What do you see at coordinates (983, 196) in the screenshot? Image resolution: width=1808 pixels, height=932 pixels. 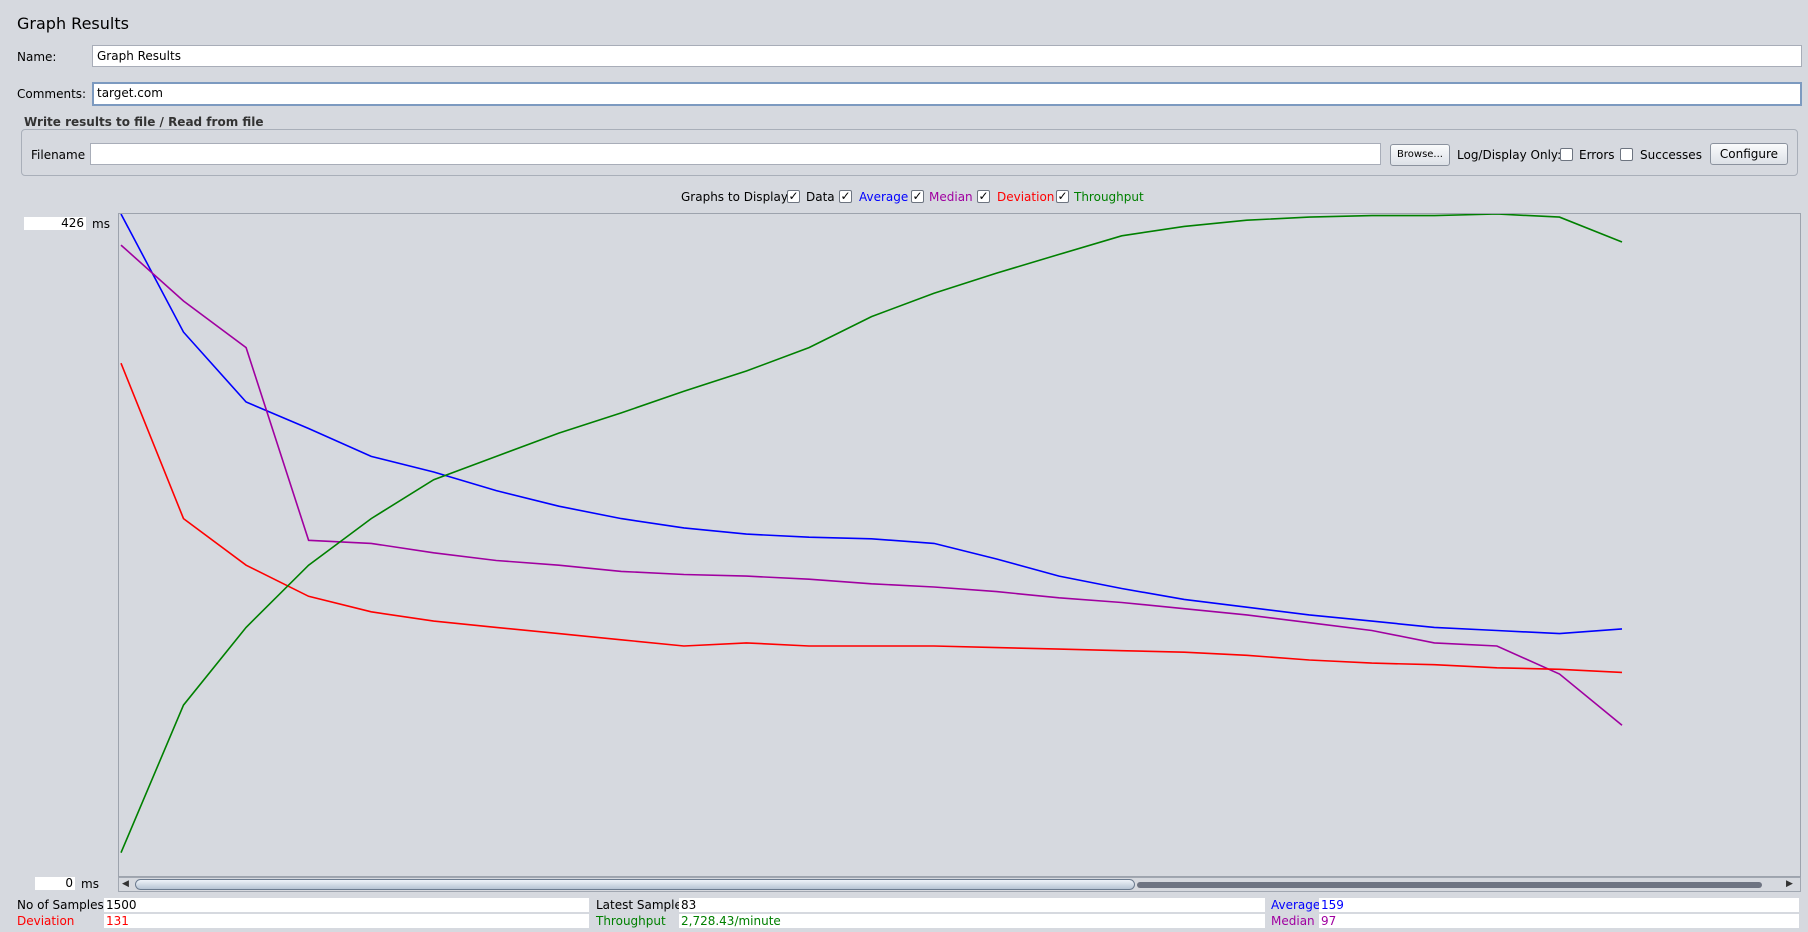 I see `deviation-checkbox: ✓` at bounding box center [983, 196].